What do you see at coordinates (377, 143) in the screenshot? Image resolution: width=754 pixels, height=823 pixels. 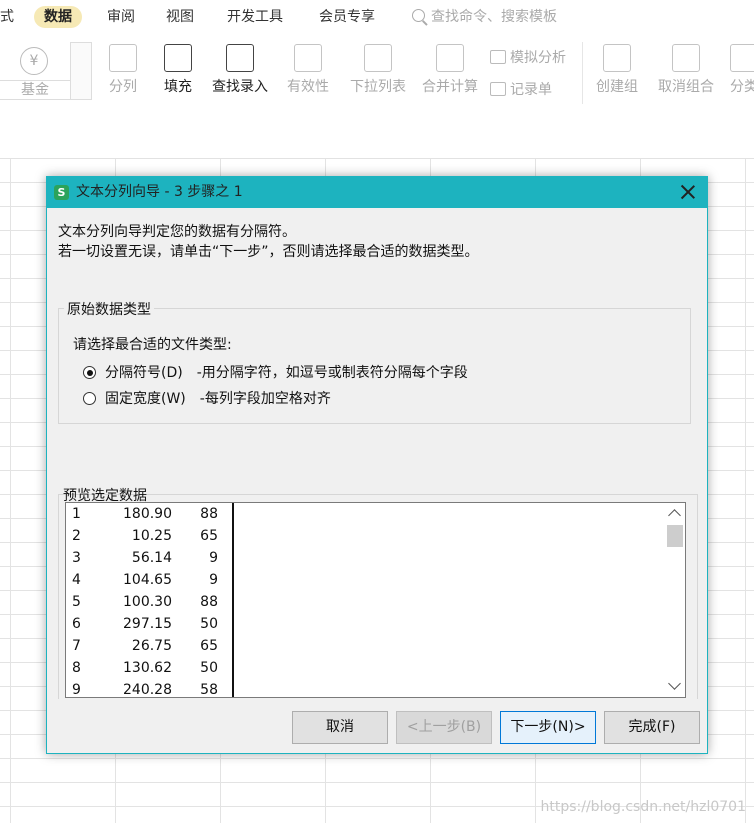 I see `column-header-row` at bounding box center [377, 143].